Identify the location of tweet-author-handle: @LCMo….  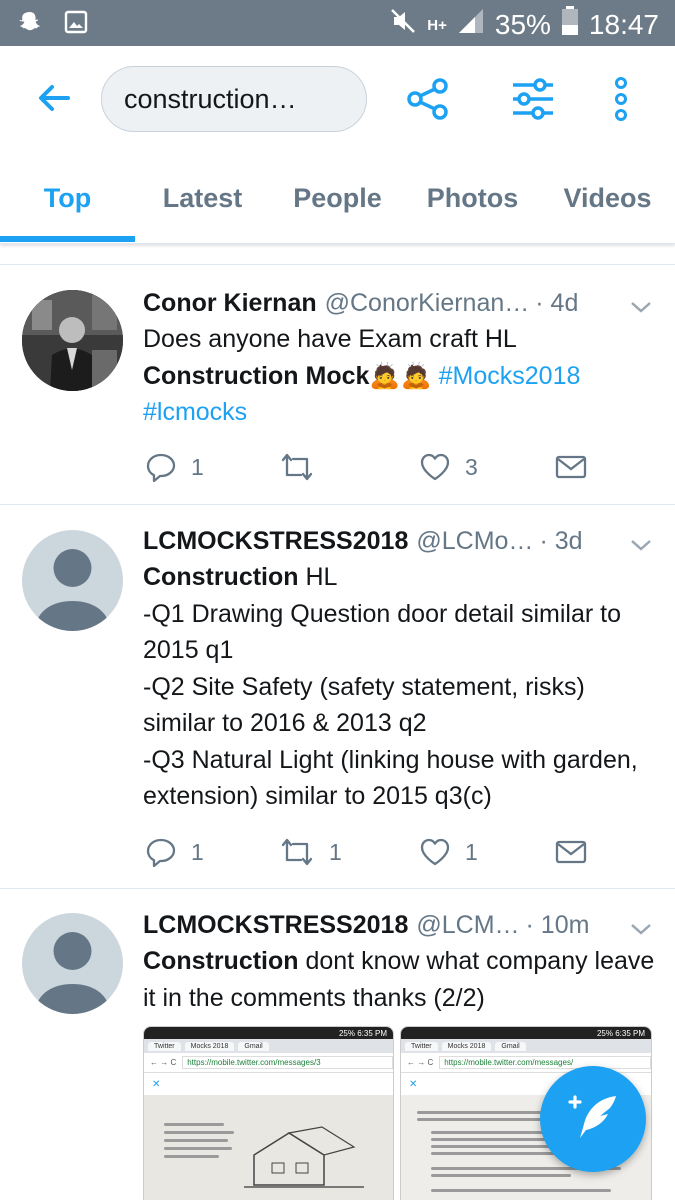
(475, 540).